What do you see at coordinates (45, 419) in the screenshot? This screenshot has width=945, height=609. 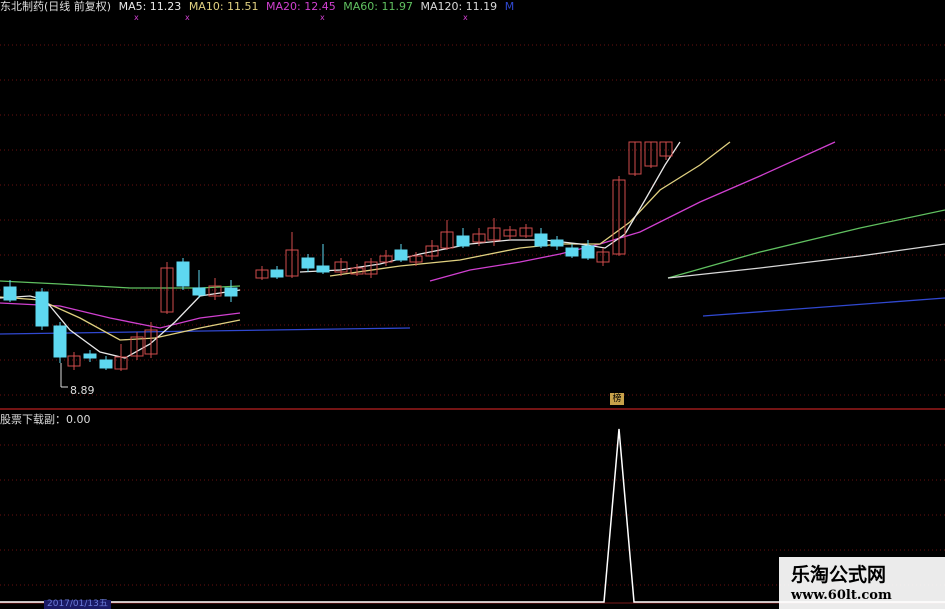 I see `indicator-label: 股票下载副：0.00` at bounding box center [45, 419].